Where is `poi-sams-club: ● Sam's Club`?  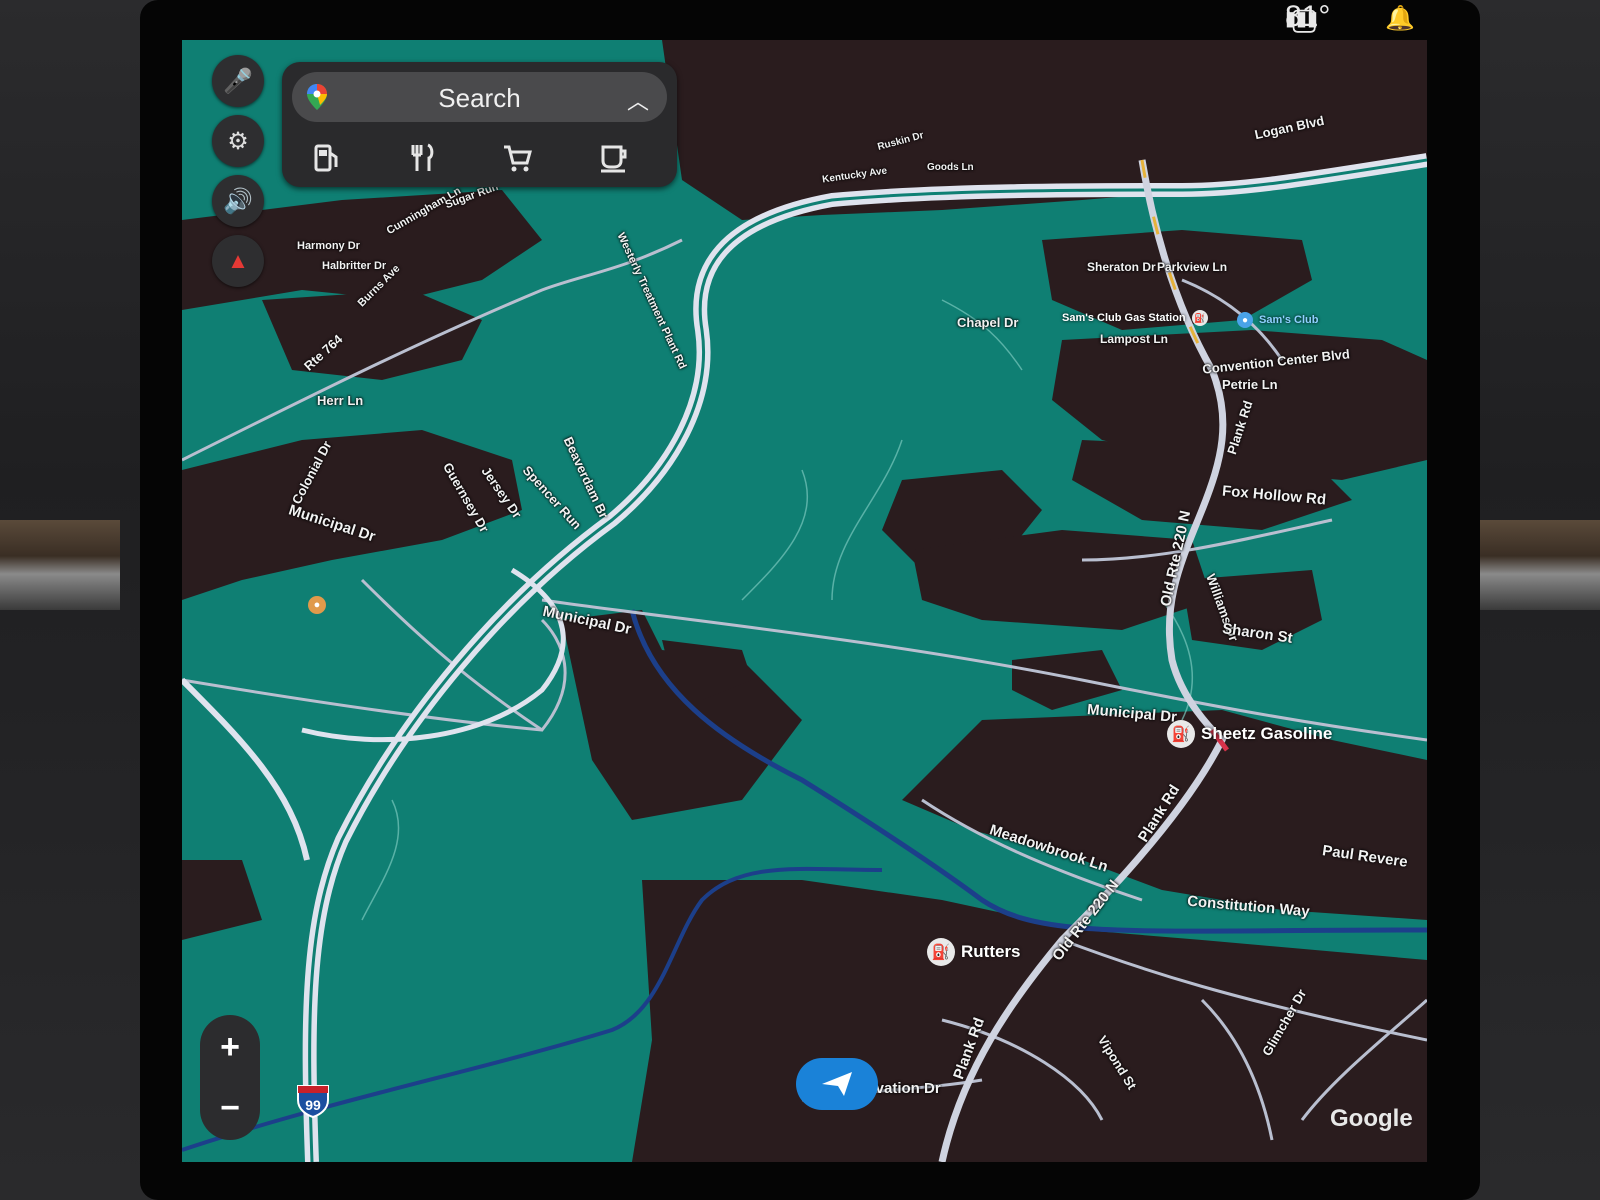
poi-sams-club: ● Sam's Club is located at coordinates (1277, 320).